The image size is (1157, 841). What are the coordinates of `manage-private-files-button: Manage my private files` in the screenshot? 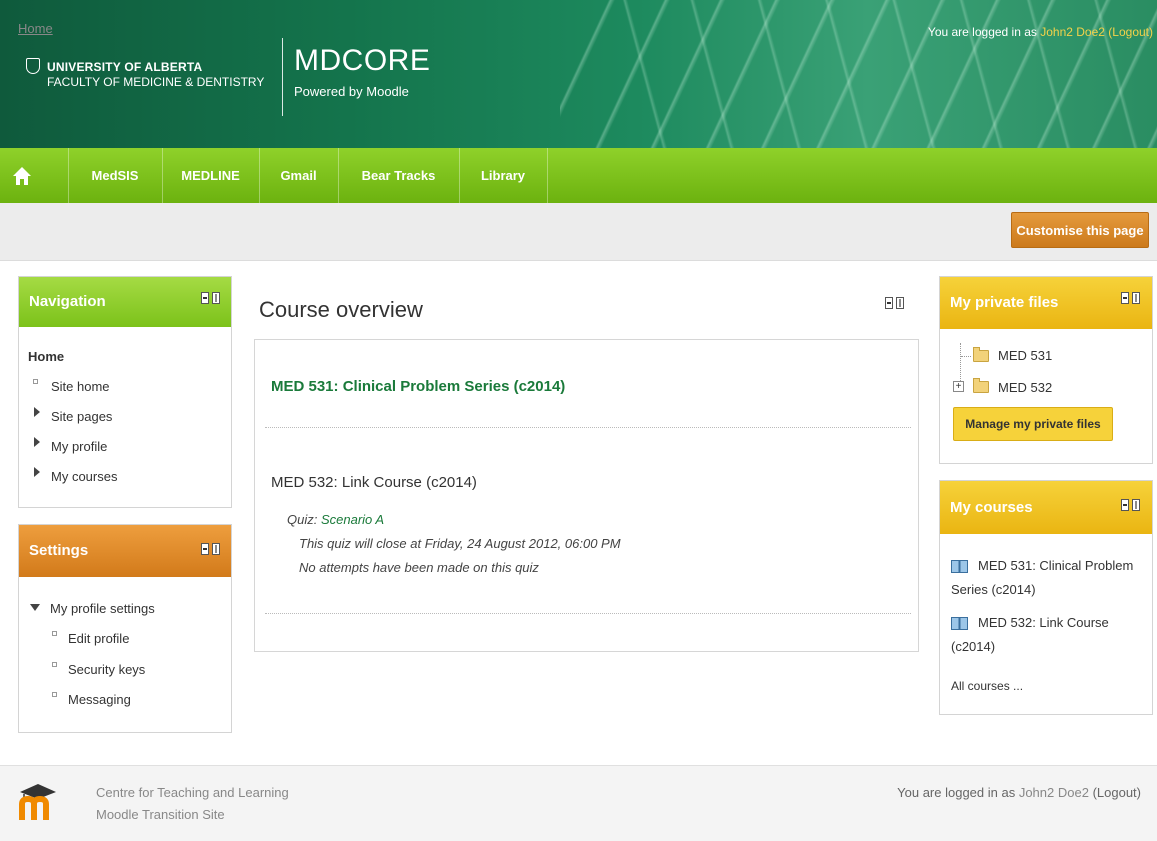 It's located at (1033, 424).